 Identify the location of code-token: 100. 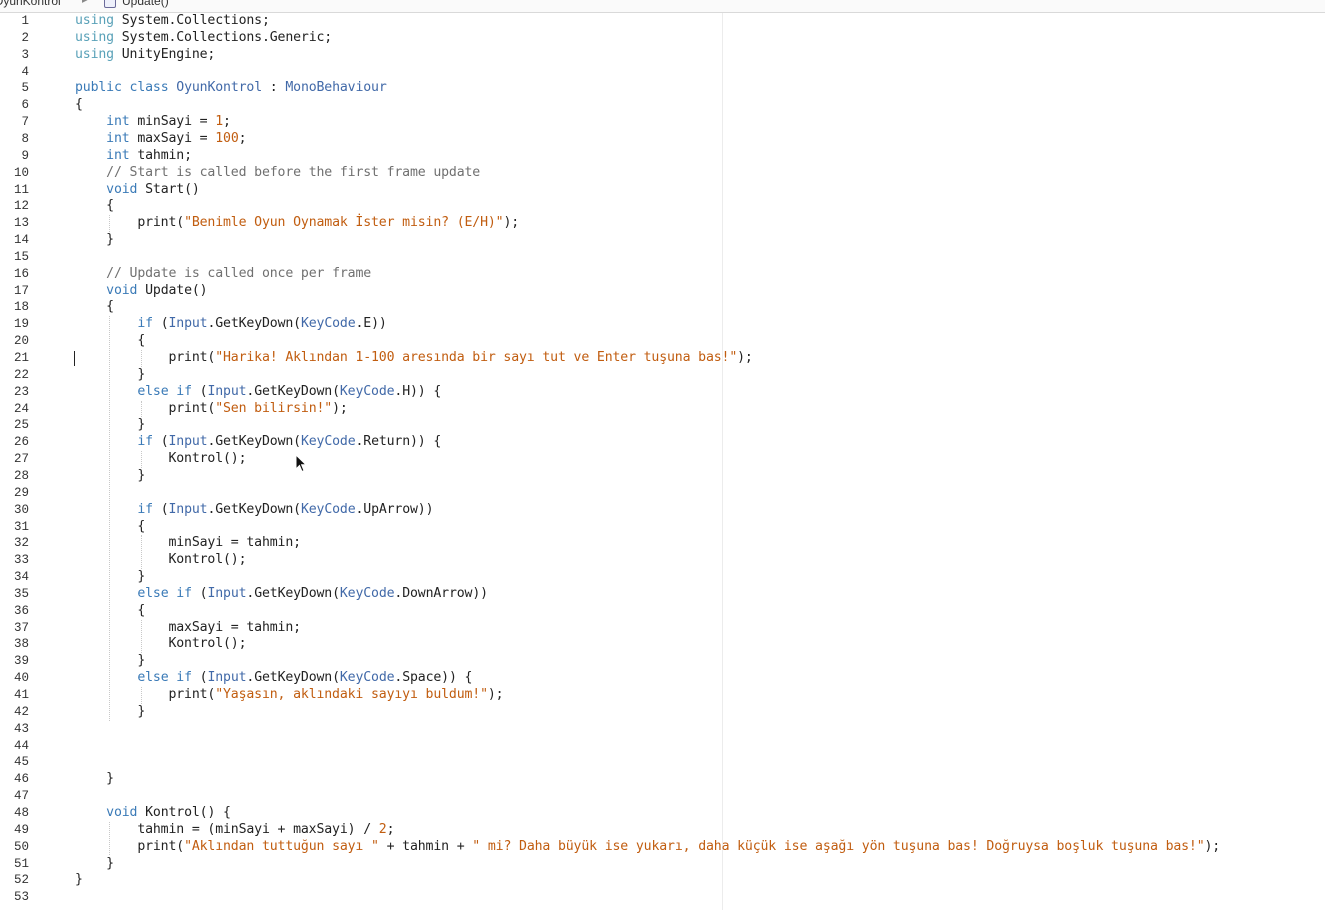
(227, 138).